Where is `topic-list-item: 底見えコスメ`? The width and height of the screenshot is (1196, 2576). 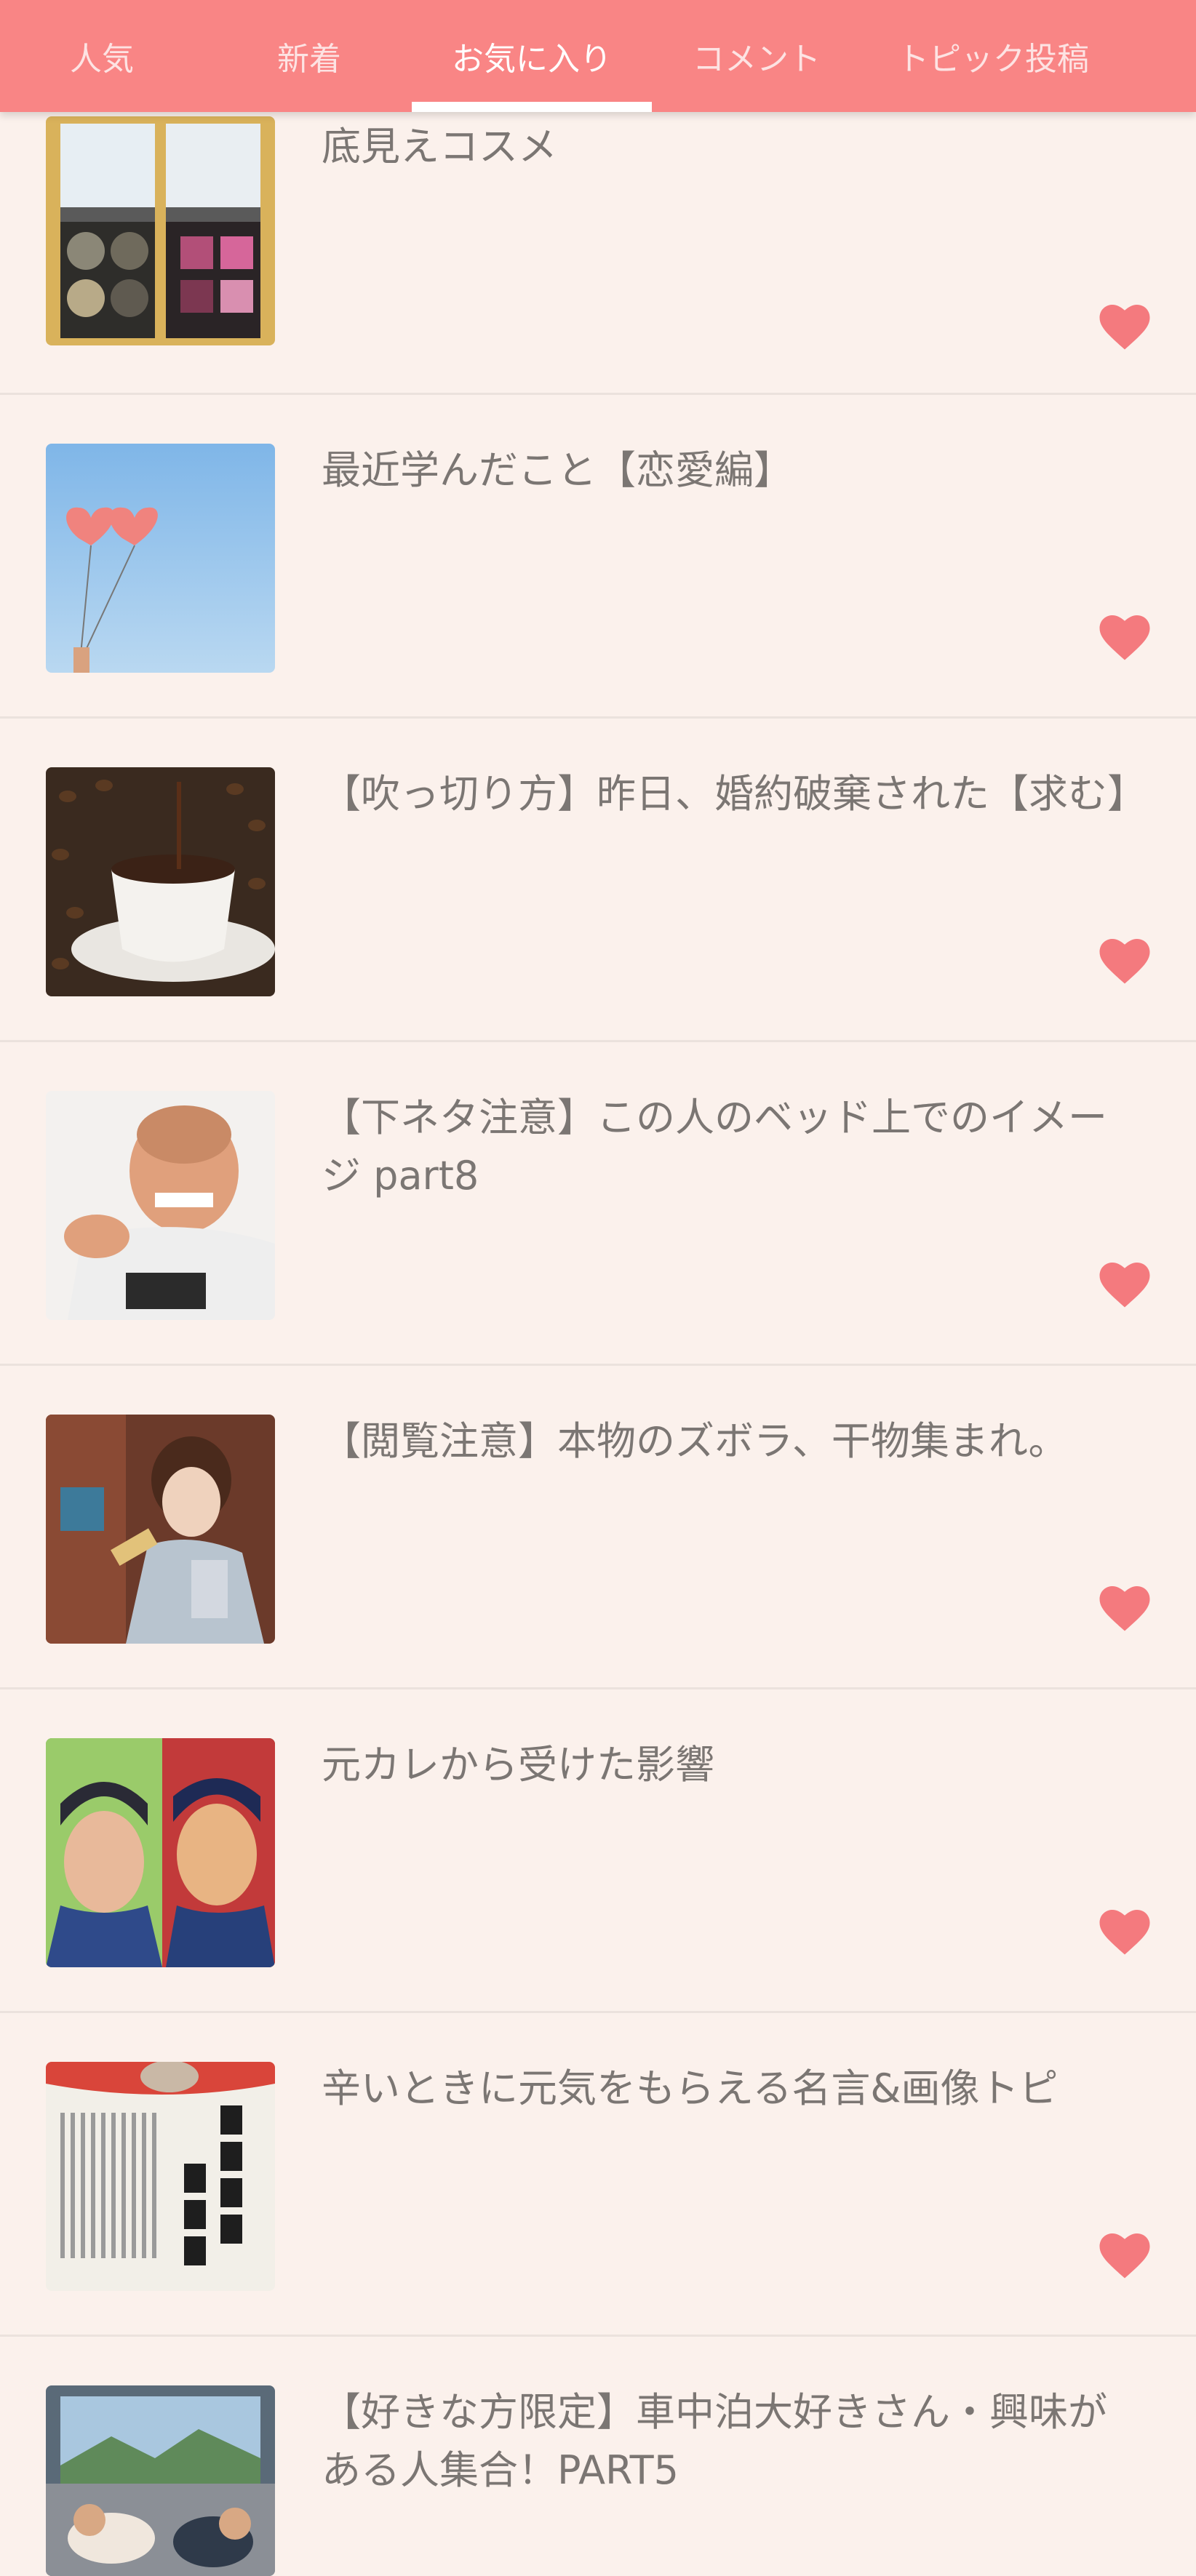 topic-list-item: 底見えコスメ is located at coordinates (598, 233).